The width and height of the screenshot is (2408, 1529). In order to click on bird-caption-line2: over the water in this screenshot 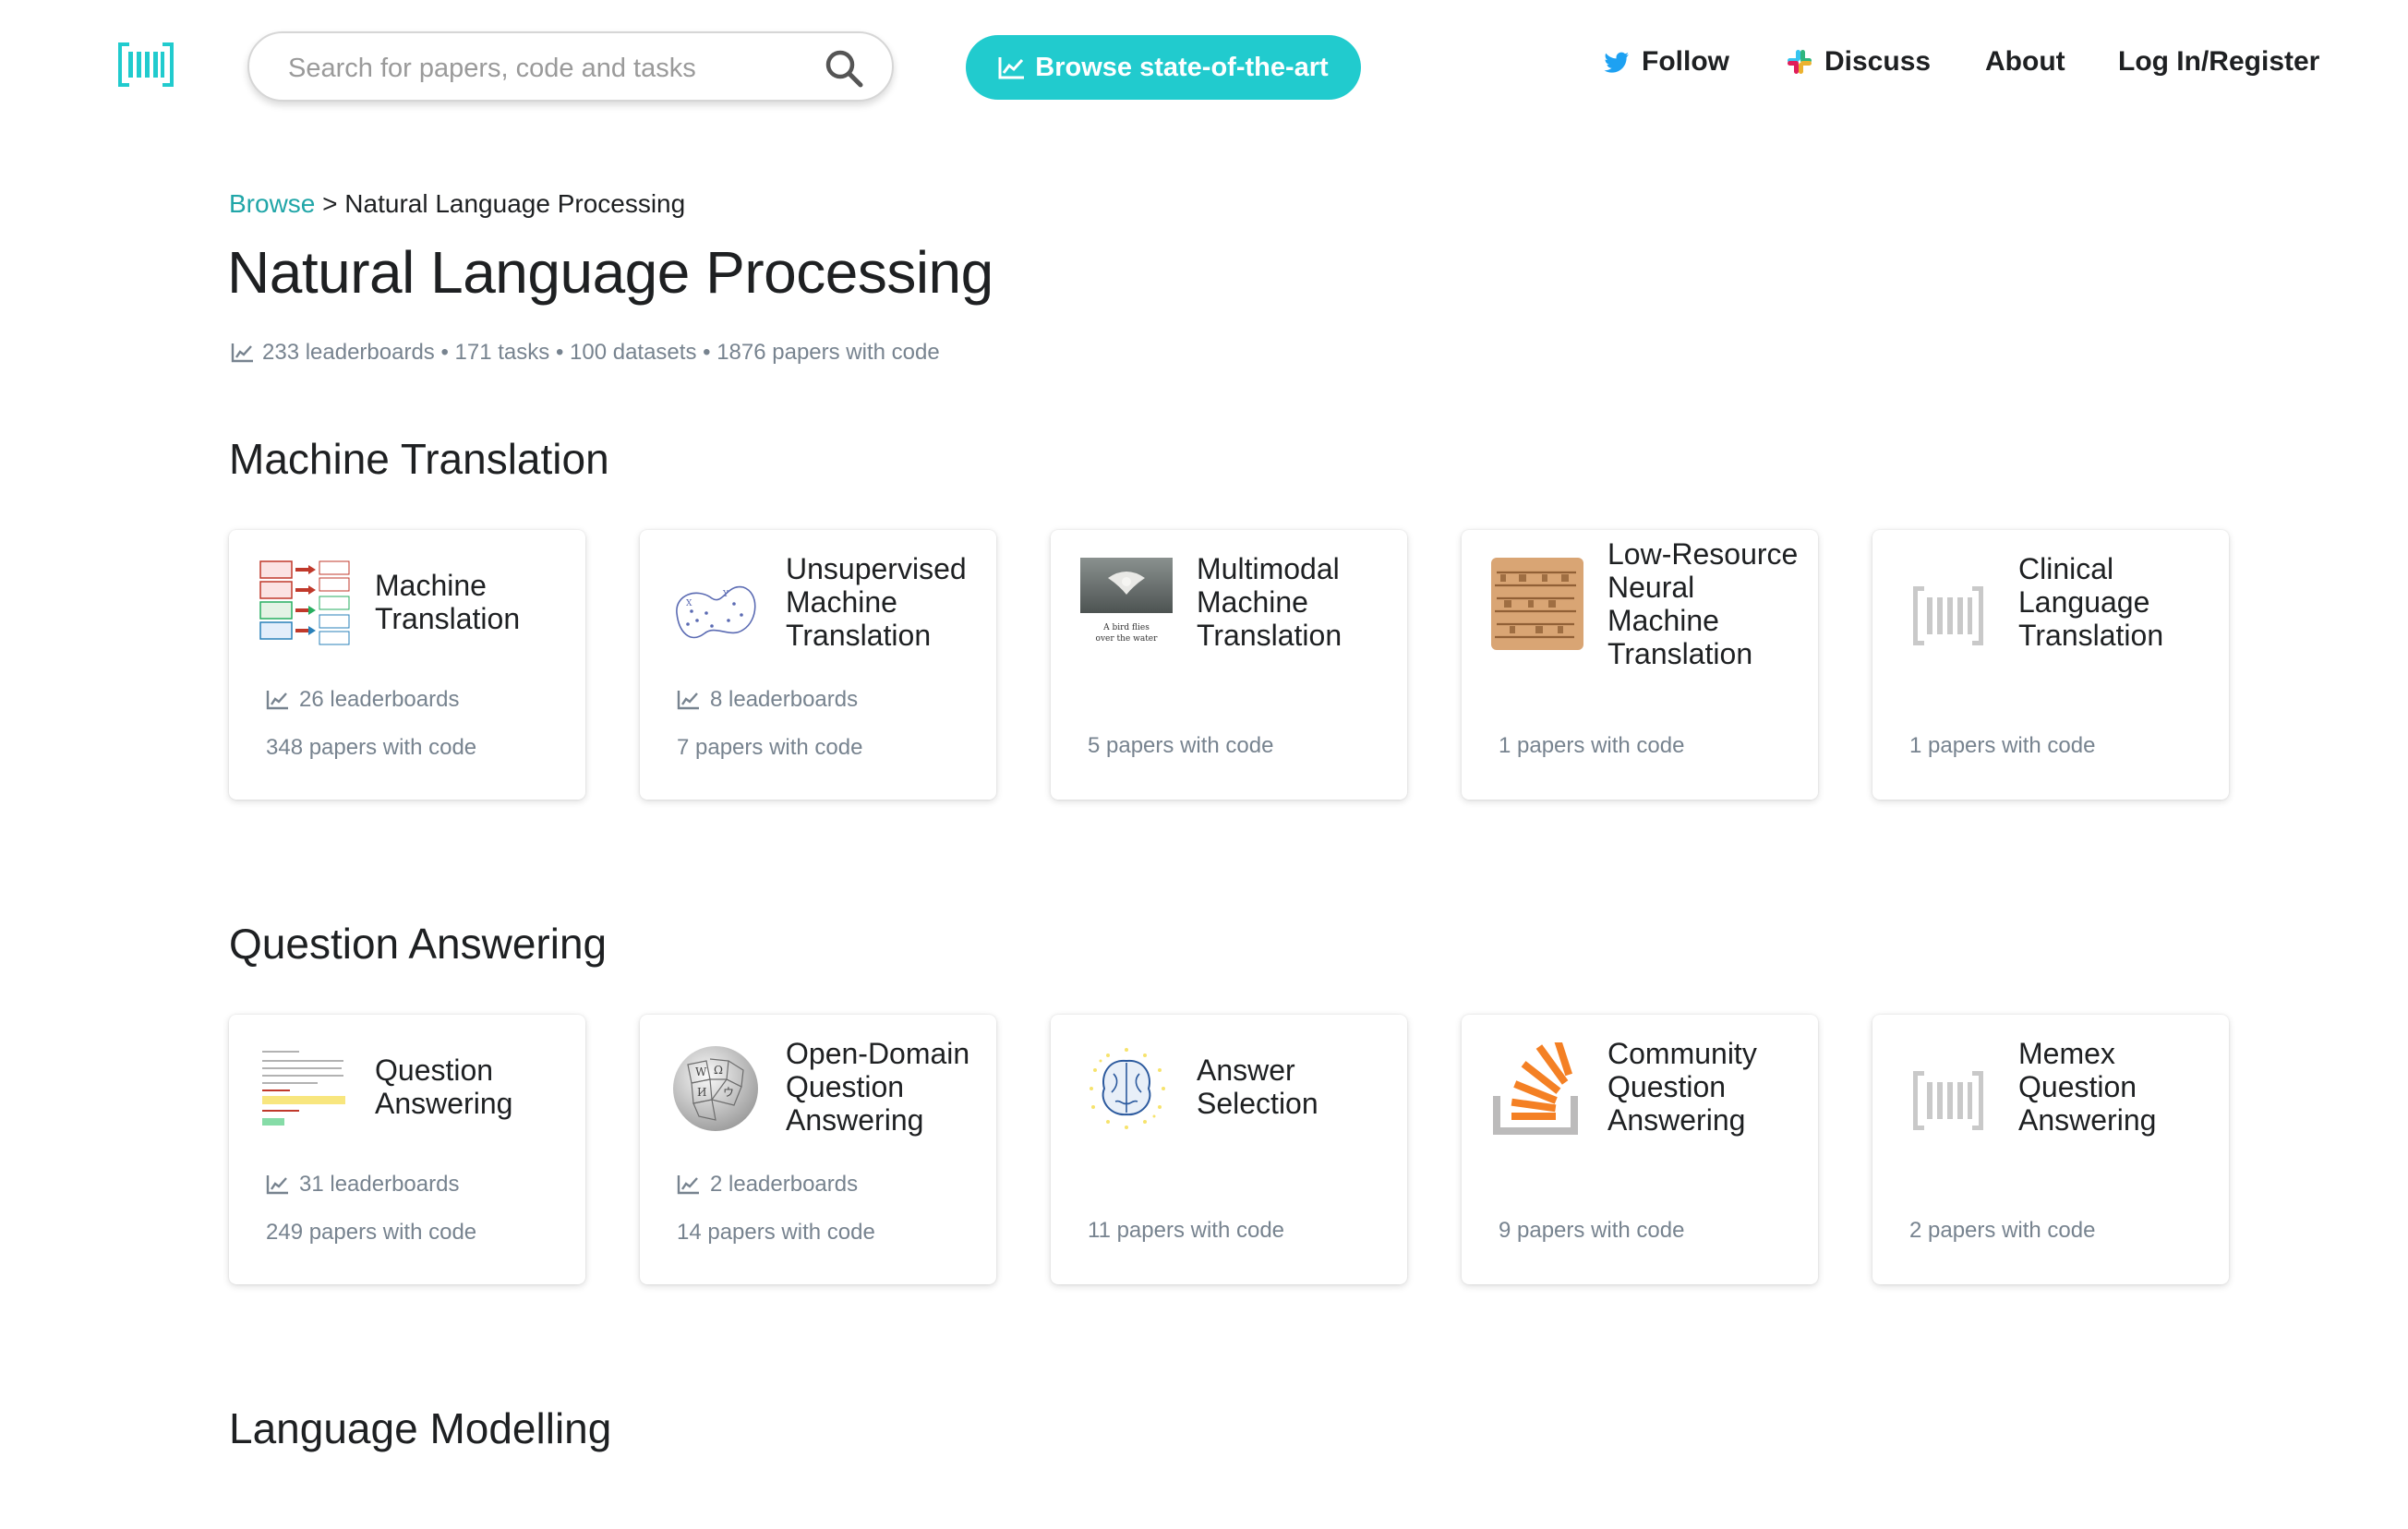, I will do `click(1127, 639)`.